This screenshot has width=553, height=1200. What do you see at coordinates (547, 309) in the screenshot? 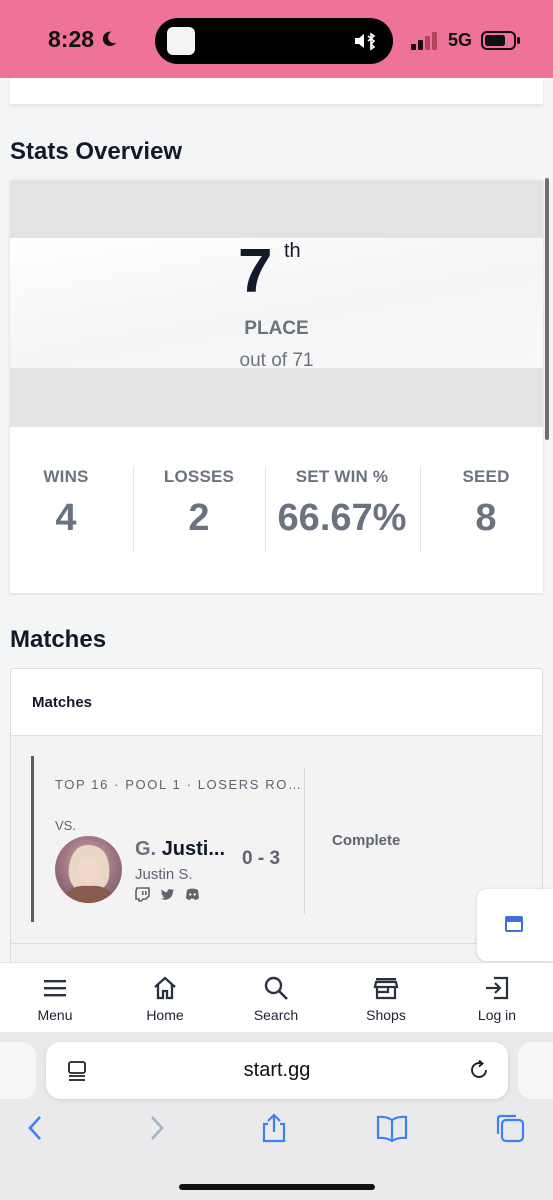
I see `scrollbar` at bounding box center [547, 309].